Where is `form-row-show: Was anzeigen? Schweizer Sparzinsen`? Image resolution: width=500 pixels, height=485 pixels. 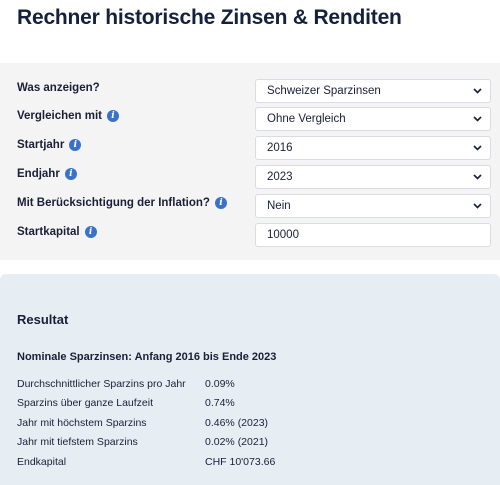
form-row-show: Was anzeigen? Schweizer Sparzinsen is located at coordinates (250, 91).